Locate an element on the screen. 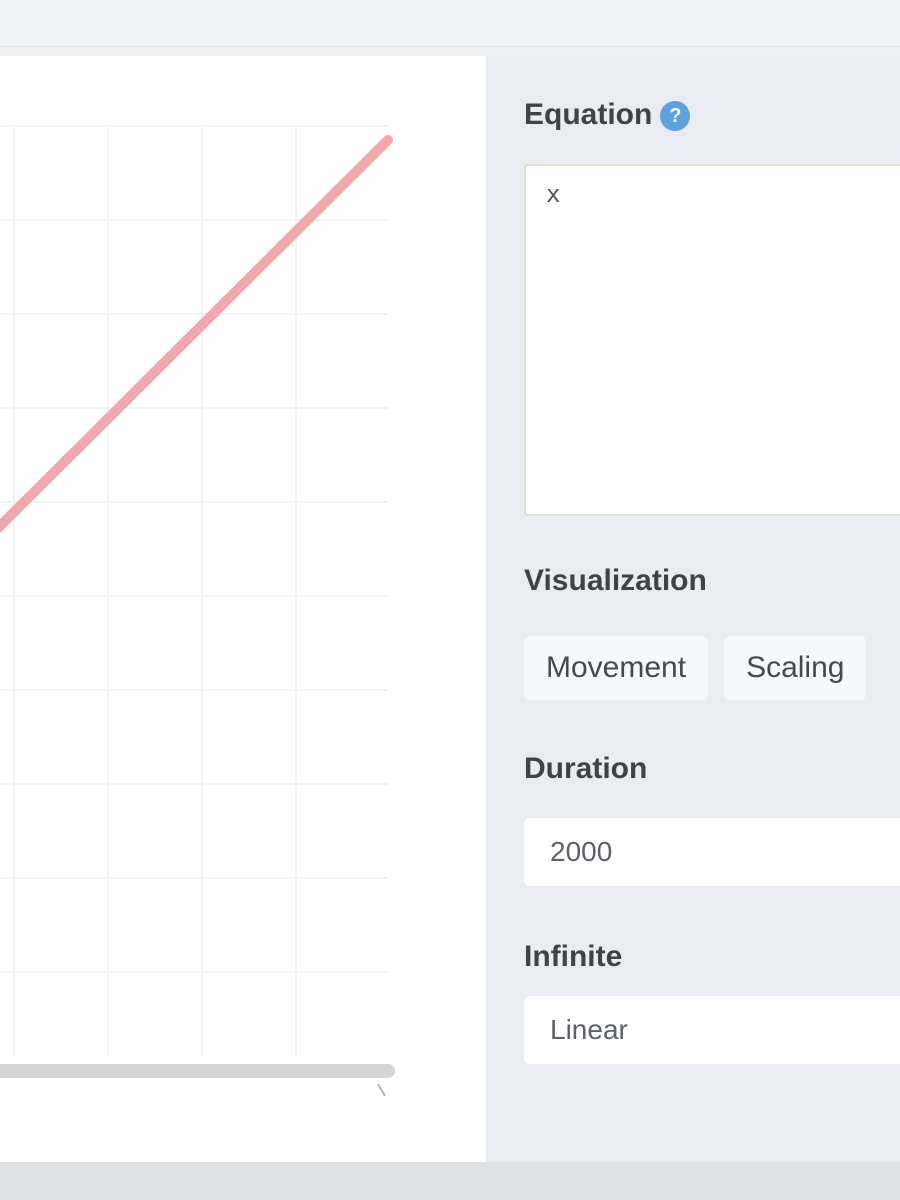 This screenshot has width=900, height=1200. x-axis-tick is located at coordinates (381, 1090).